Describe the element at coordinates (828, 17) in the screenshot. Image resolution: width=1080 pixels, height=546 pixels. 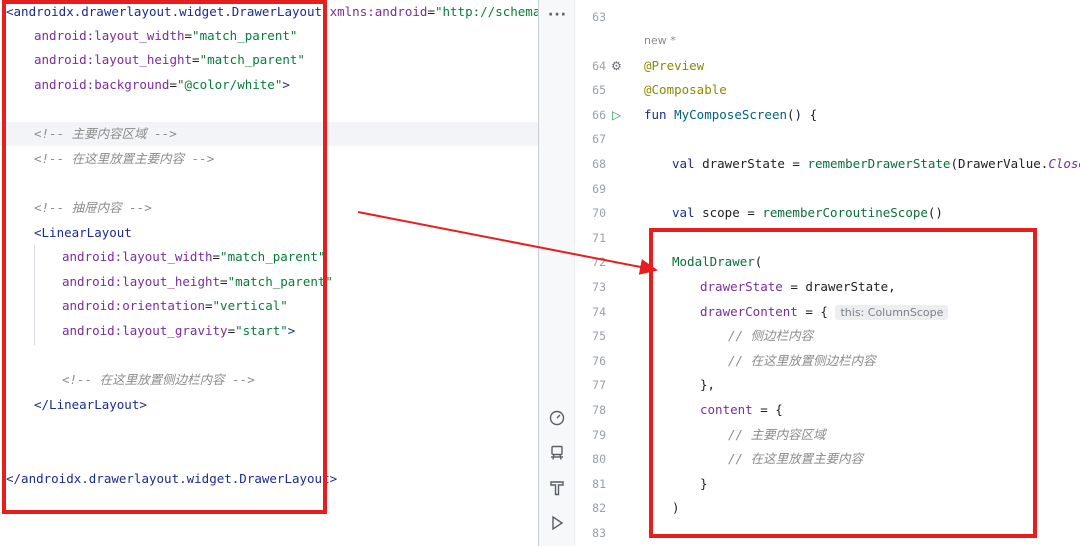
I see `kotlin-code-line: 63` at that location.